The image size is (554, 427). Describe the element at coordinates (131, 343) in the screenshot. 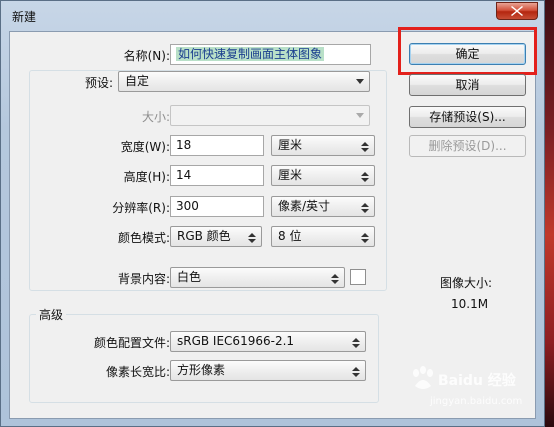

I see `color-profile-label: 颜色配置文件:` at that location.